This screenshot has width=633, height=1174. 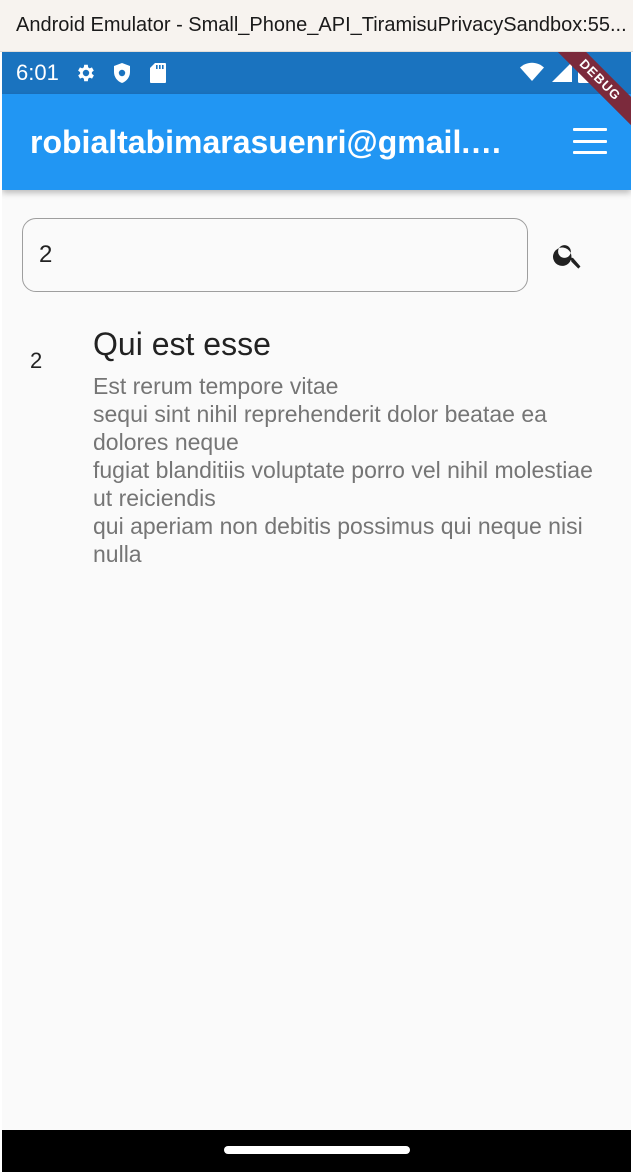 I want to click on app-bar: robialtabimarasuenri@gmail.com, so click(x=316, y=142).